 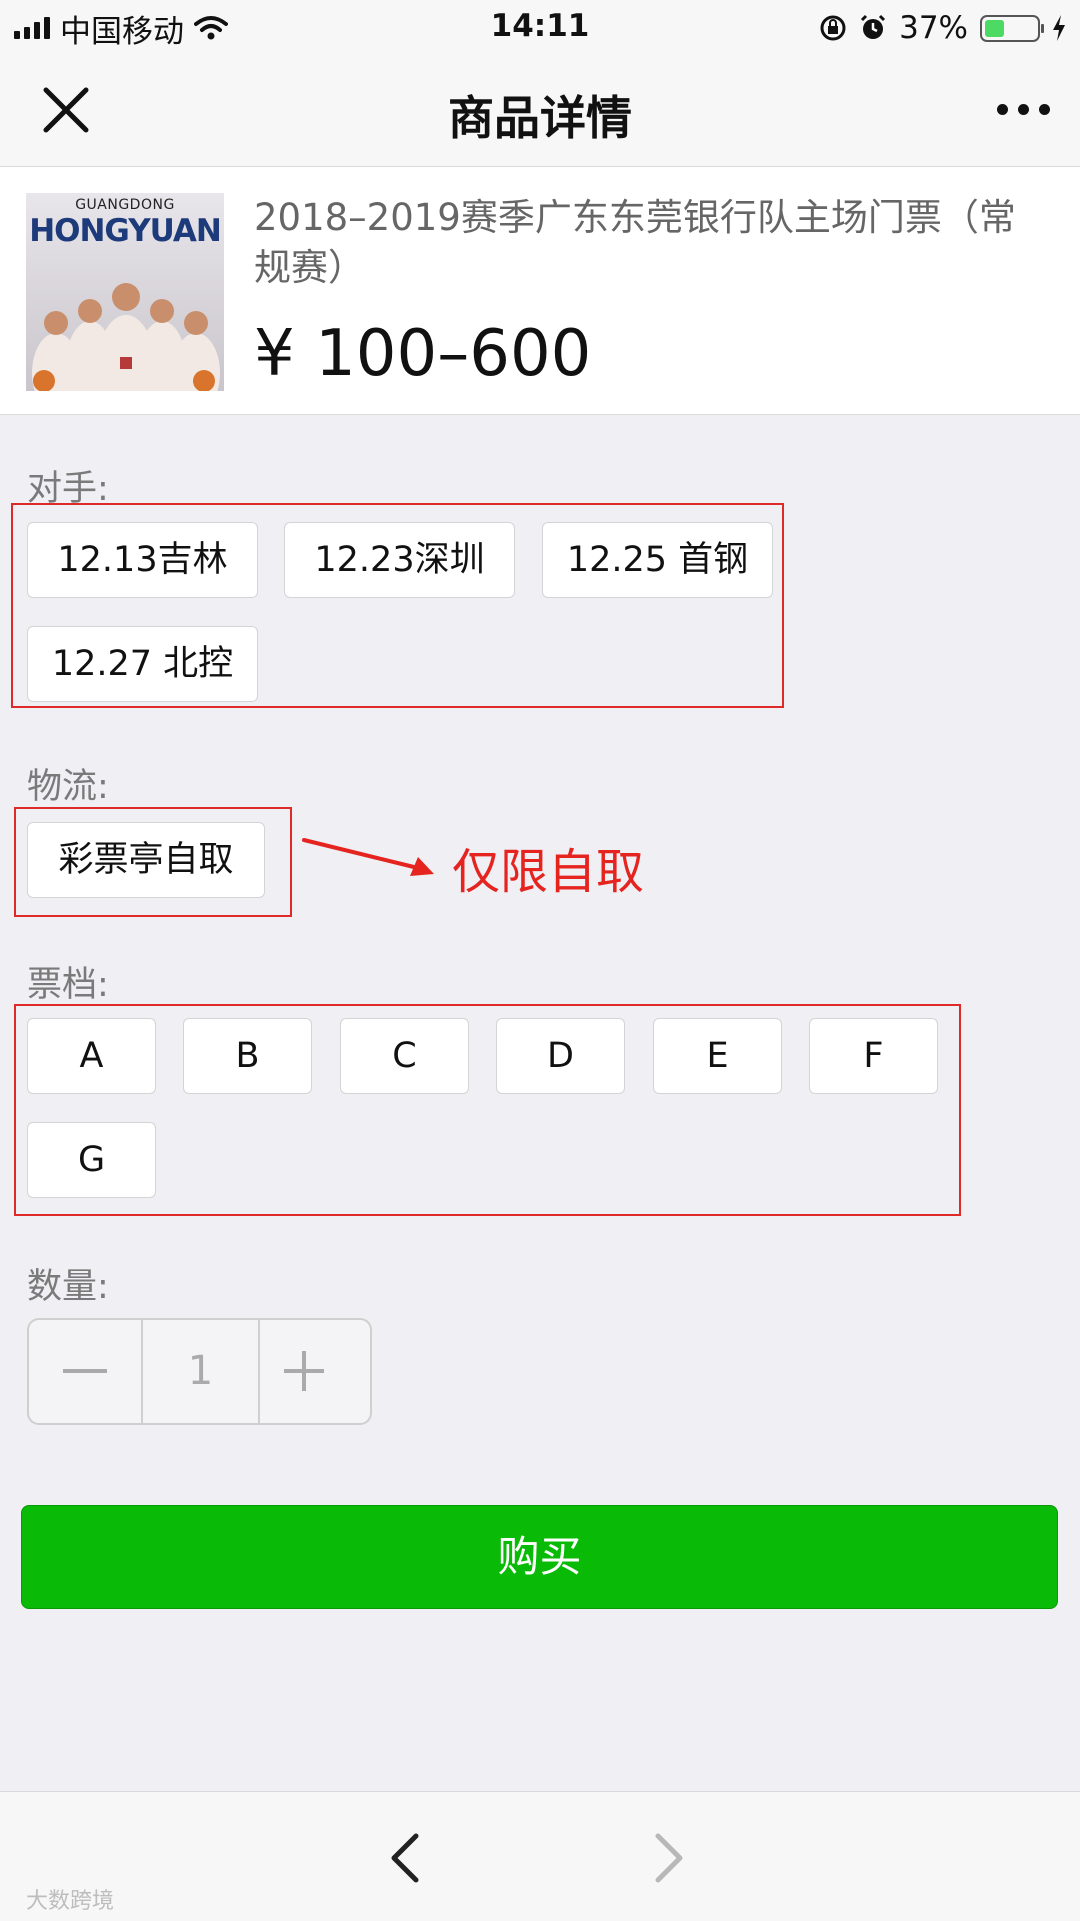 I want to click on page-title: 商品详情, so click(x=540, y=118).